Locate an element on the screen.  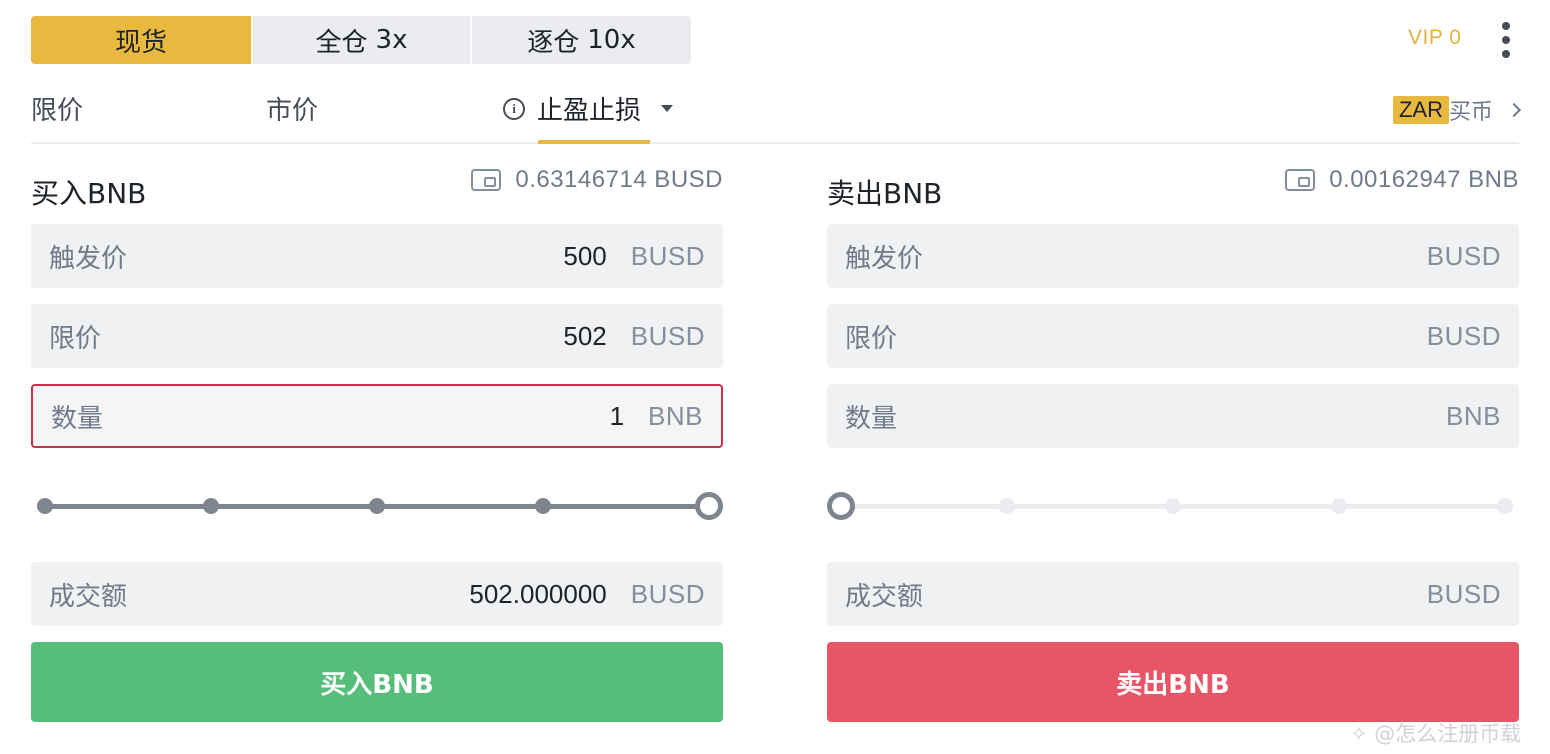
tab-stop-limit-label: 止盈止损 is located at coordinates (589, 111).